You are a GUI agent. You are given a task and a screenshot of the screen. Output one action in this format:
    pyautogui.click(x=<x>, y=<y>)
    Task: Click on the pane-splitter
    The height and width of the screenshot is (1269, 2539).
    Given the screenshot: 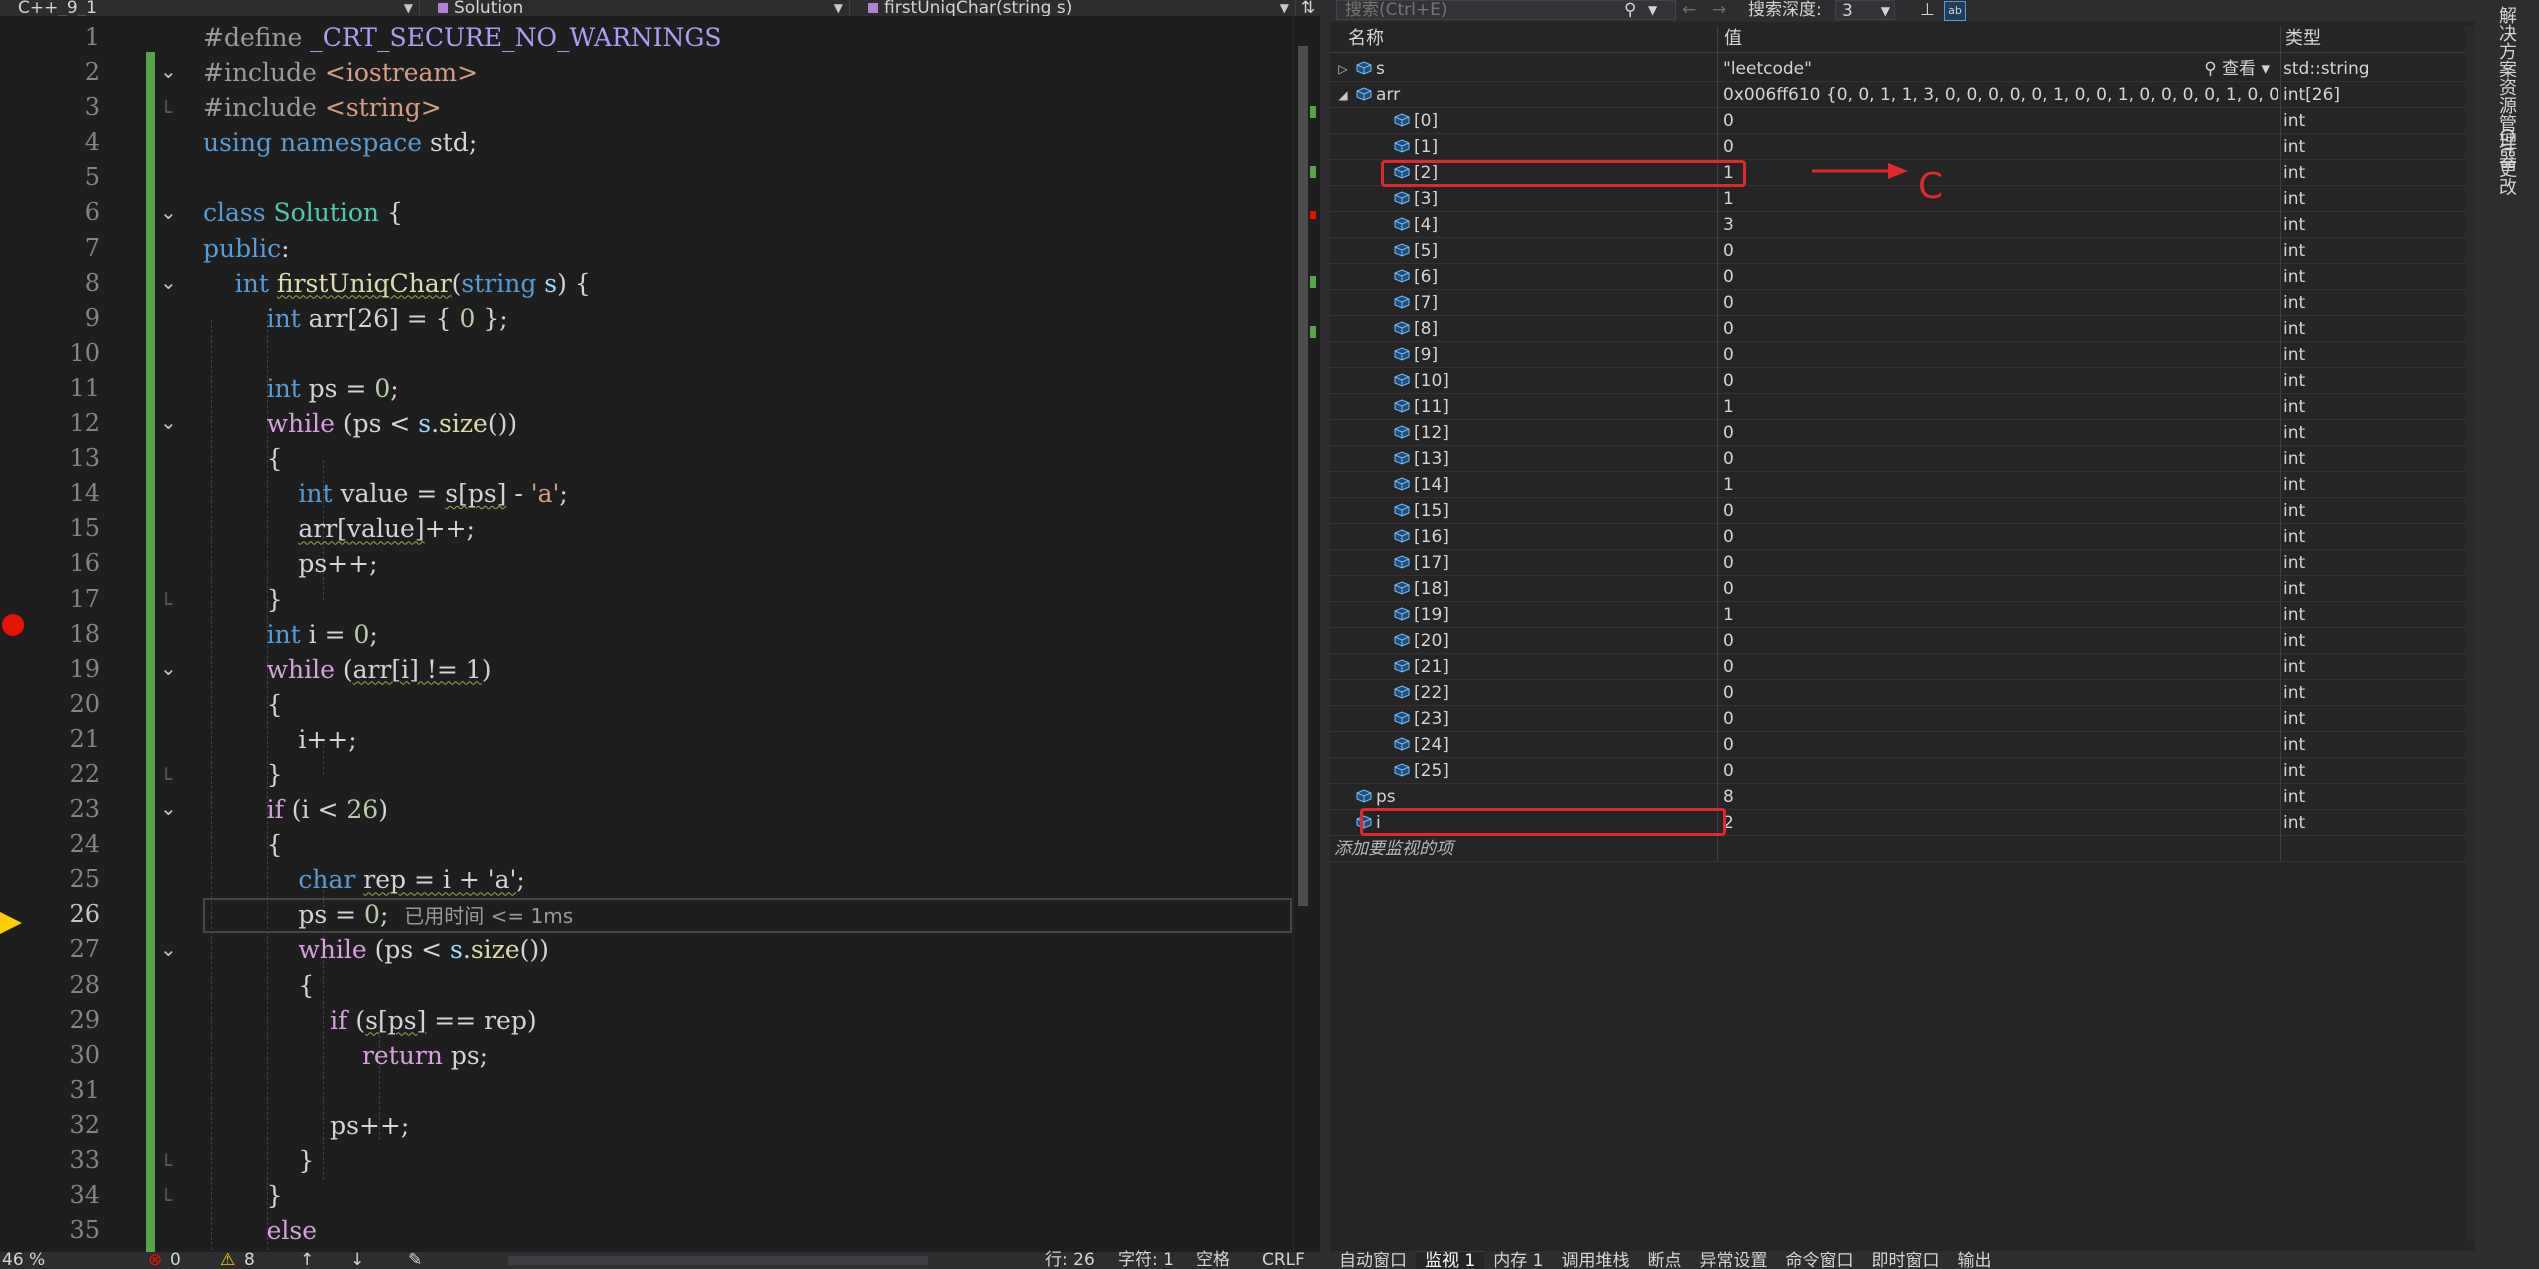 What is the action you would take?
    pyautogui.click(x=1325, y=634)
    